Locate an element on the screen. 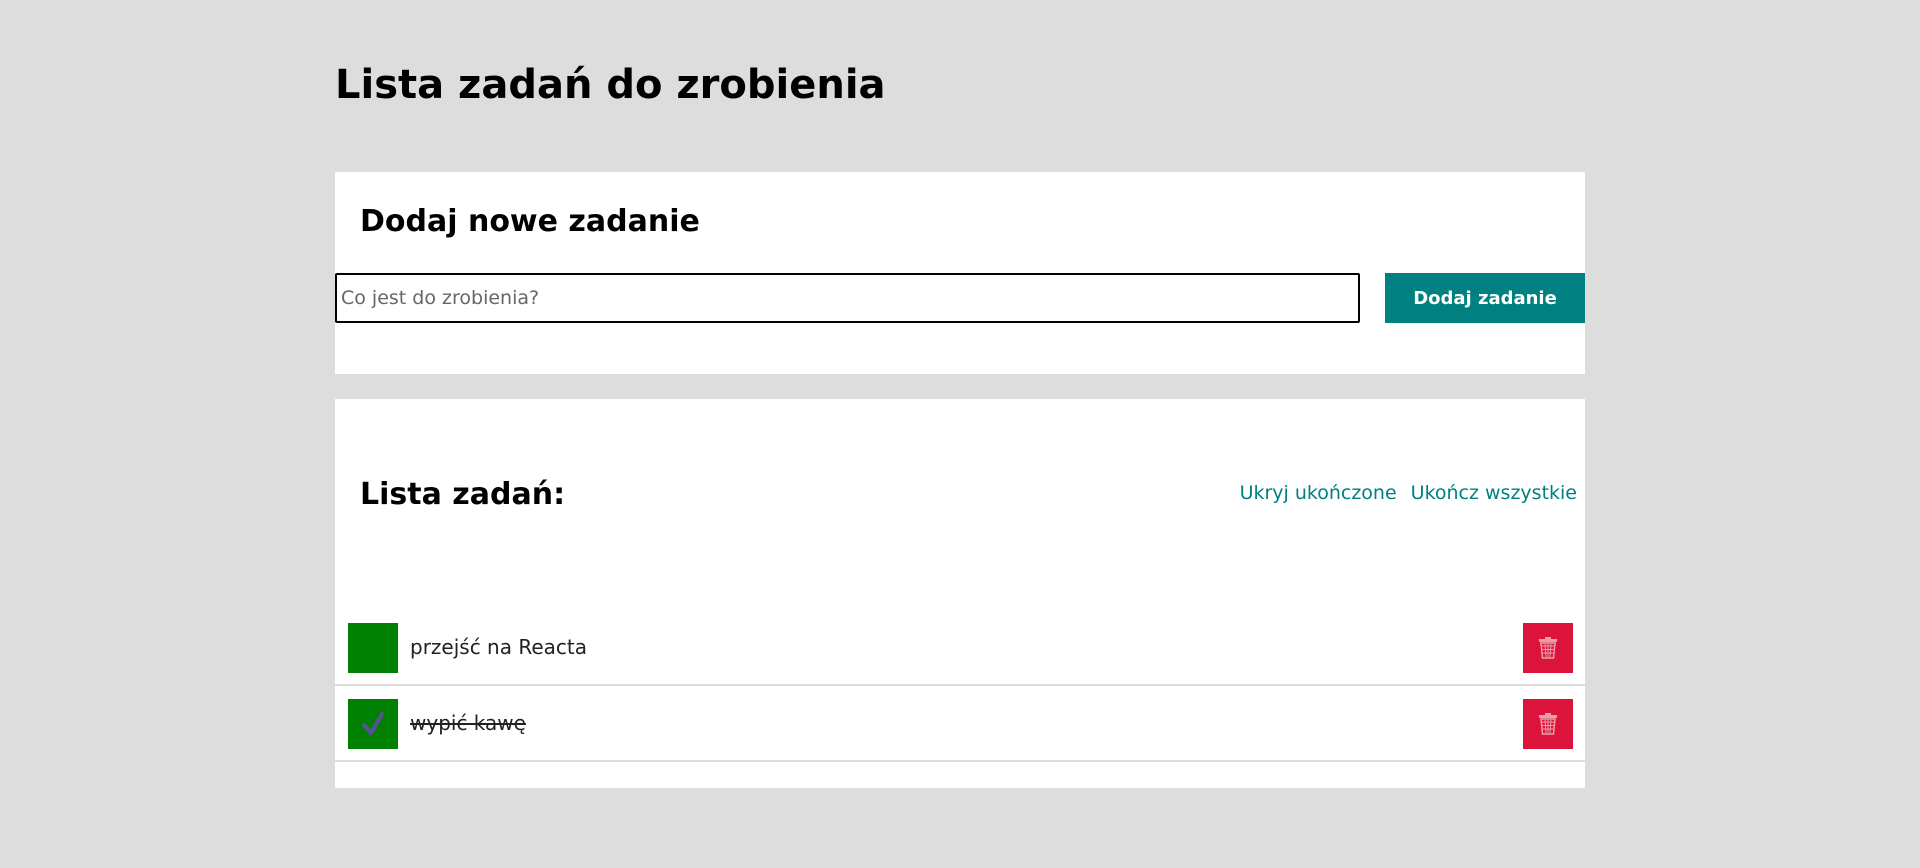  list-actions: Ukryj ukończone Ukończ wszystkie is located at coordinates (1408, 493).